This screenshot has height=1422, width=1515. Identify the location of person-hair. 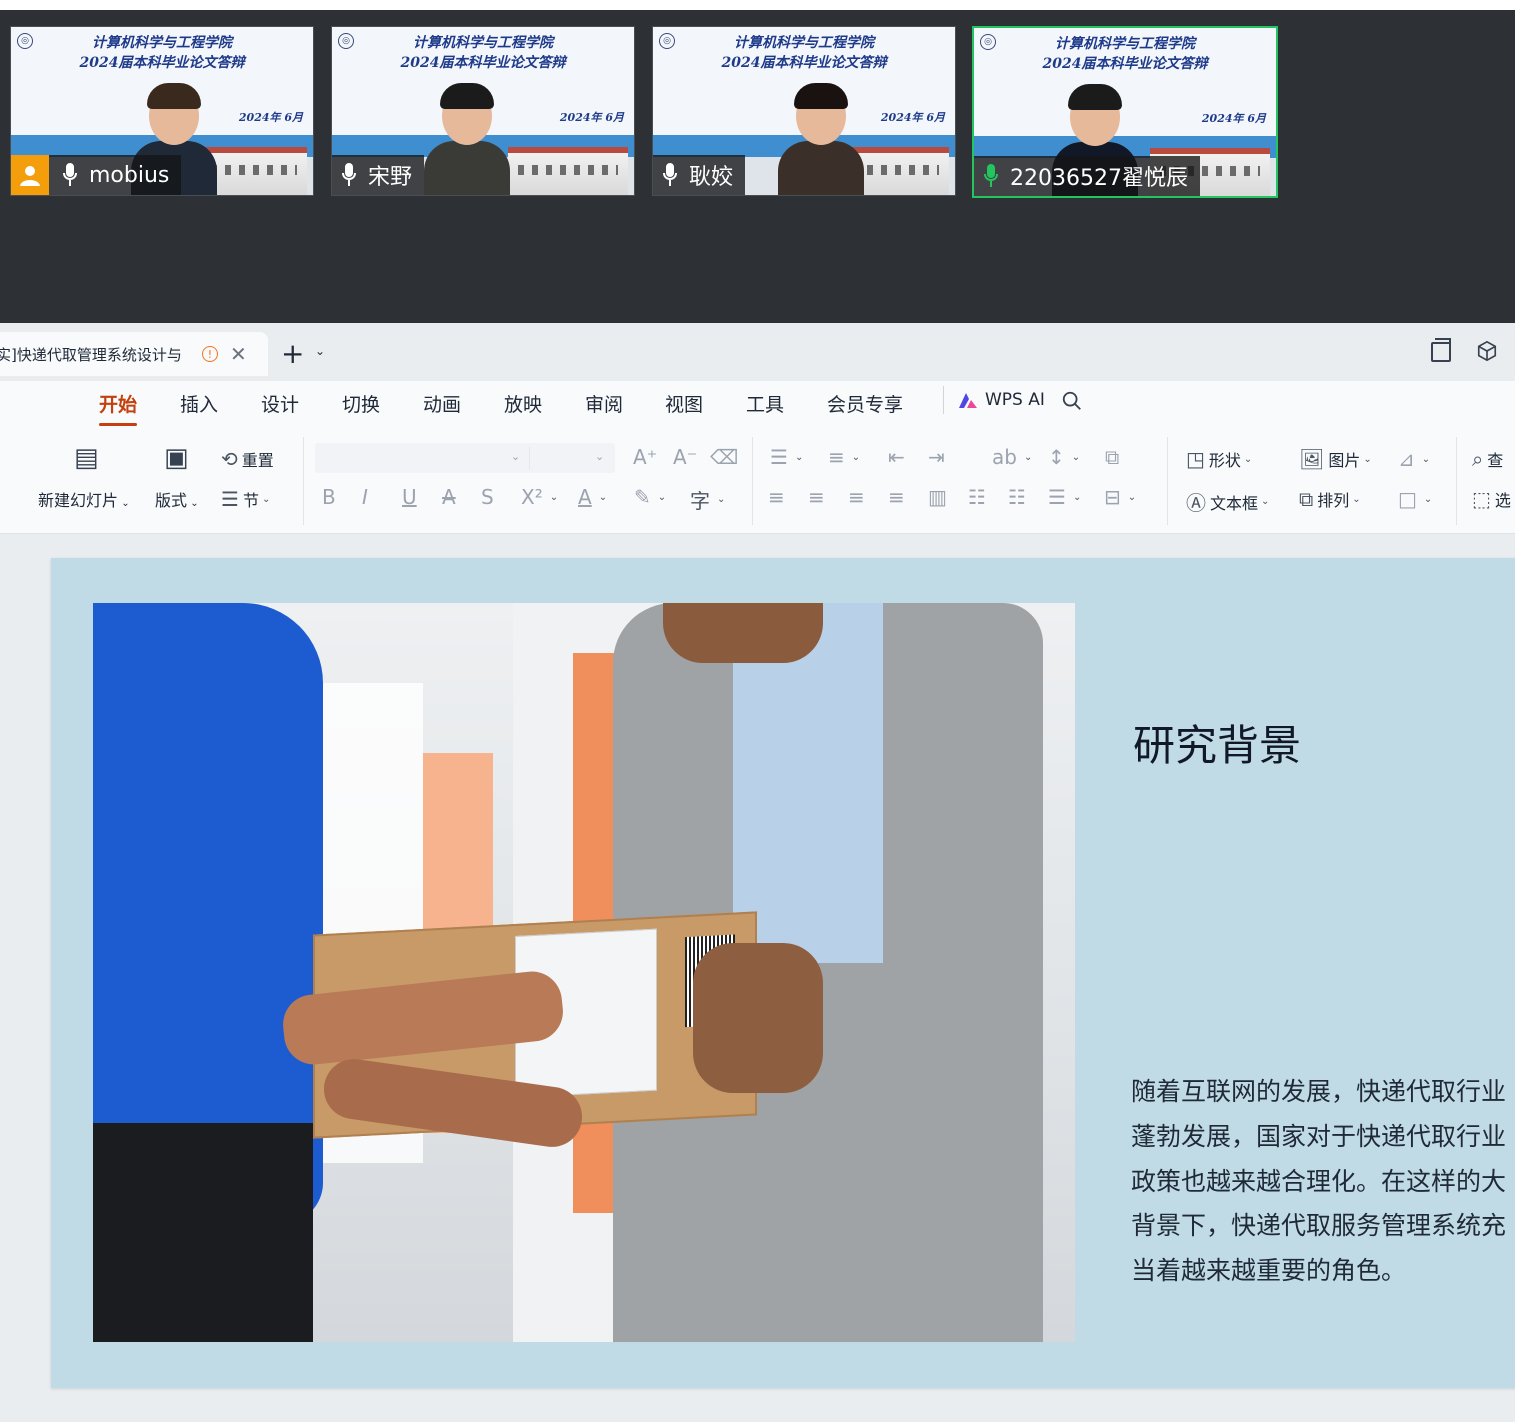
(174, 96).